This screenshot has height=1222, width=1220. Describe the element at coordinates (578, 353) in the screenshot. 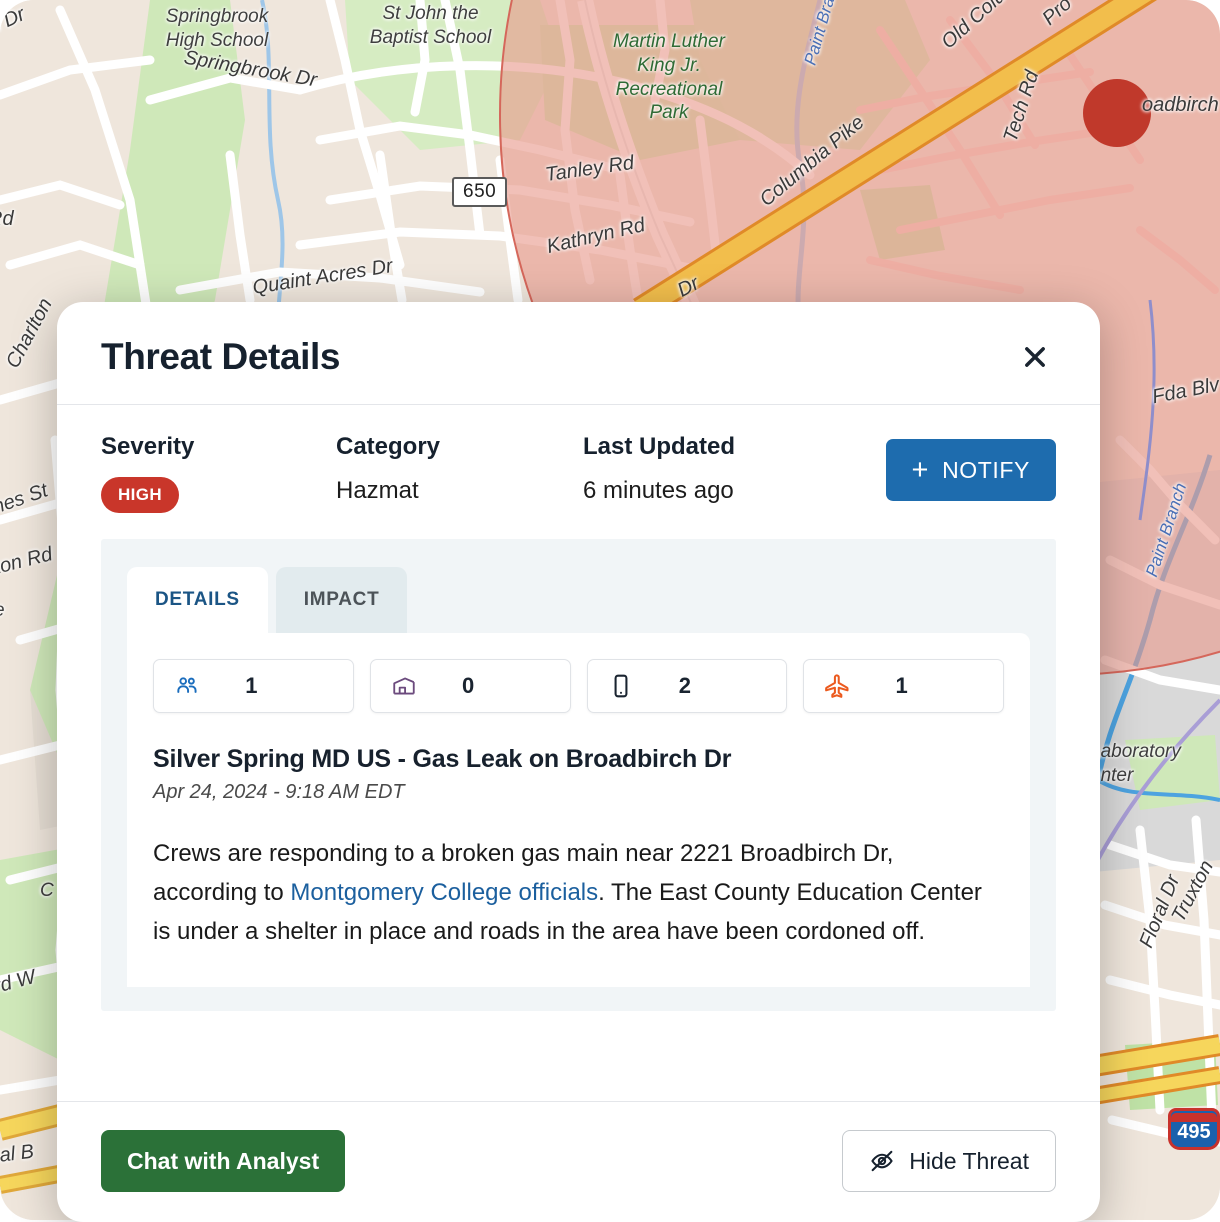

I see `dialog-header: Threat Details` at that location.